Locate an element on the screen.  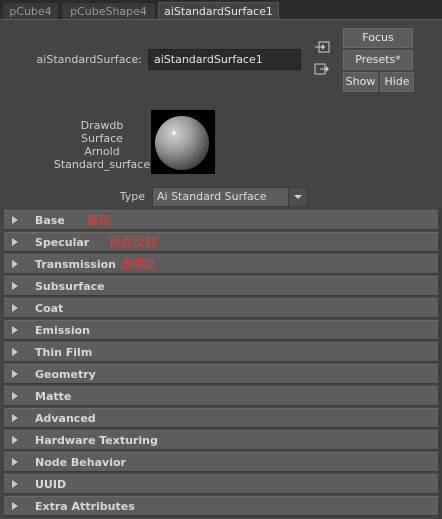
swatch-classification: Drawdb Surface Arnold Standard_surface is located at coordinates (102, 145).